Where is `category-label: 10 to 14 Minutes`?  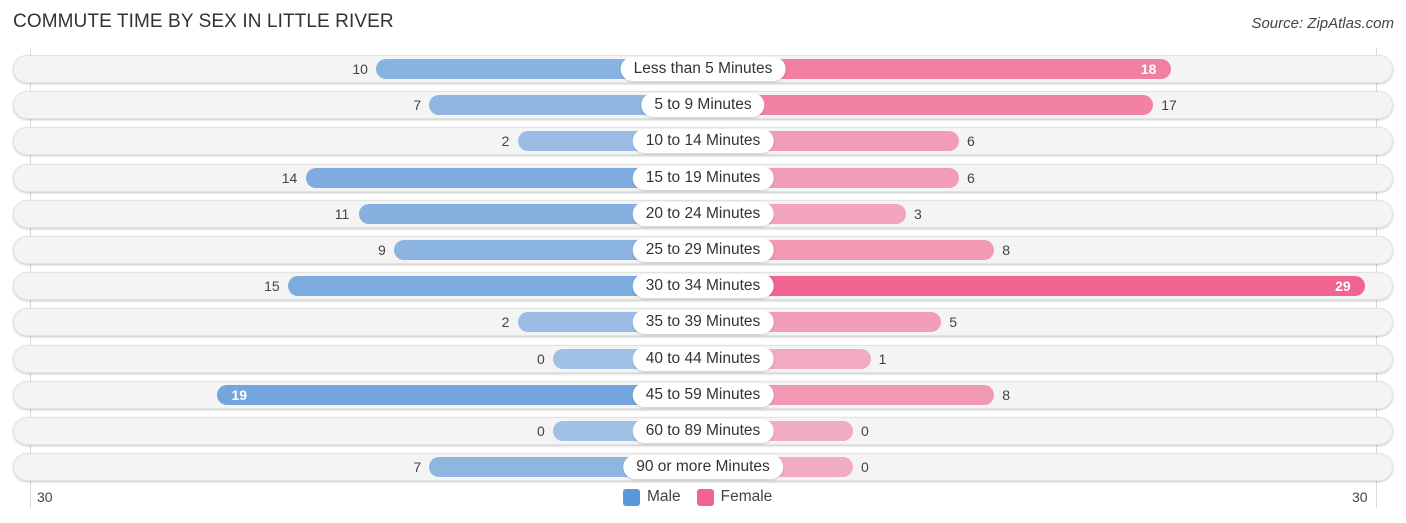
category-label: 10 to 14 Minutes is located at coordinates (703, 141).